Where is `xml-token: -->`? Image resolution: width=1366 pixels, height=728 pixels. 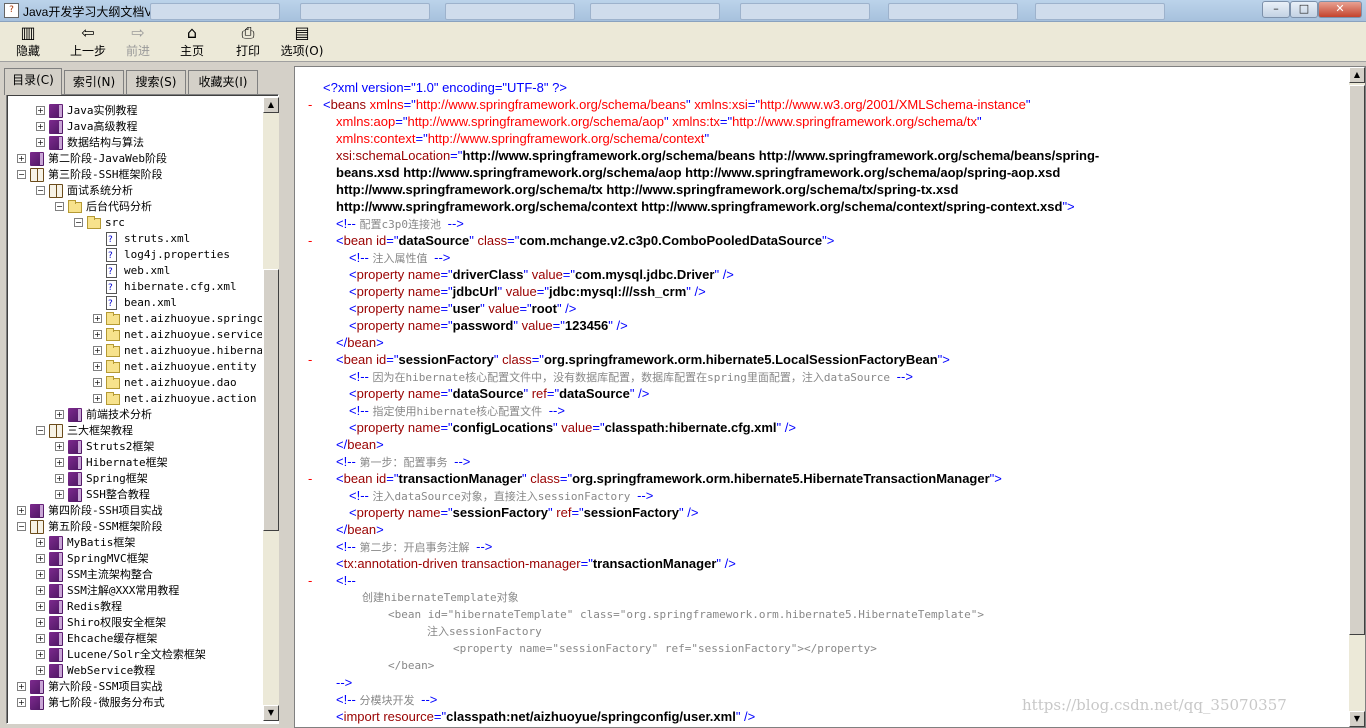 xml-token: --> is located at coordinates (455, 223).